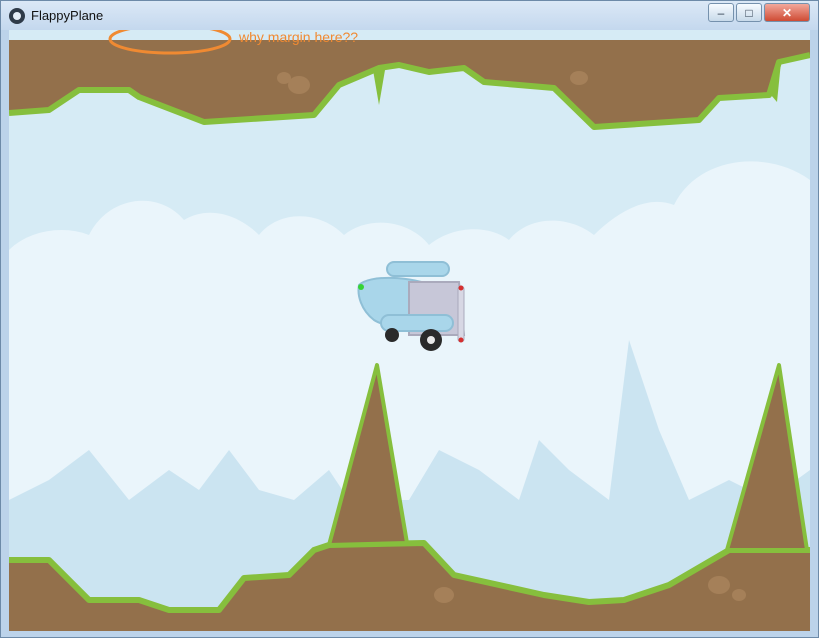  I want to click on window-title: FlappyPlane, so click(67, 15).